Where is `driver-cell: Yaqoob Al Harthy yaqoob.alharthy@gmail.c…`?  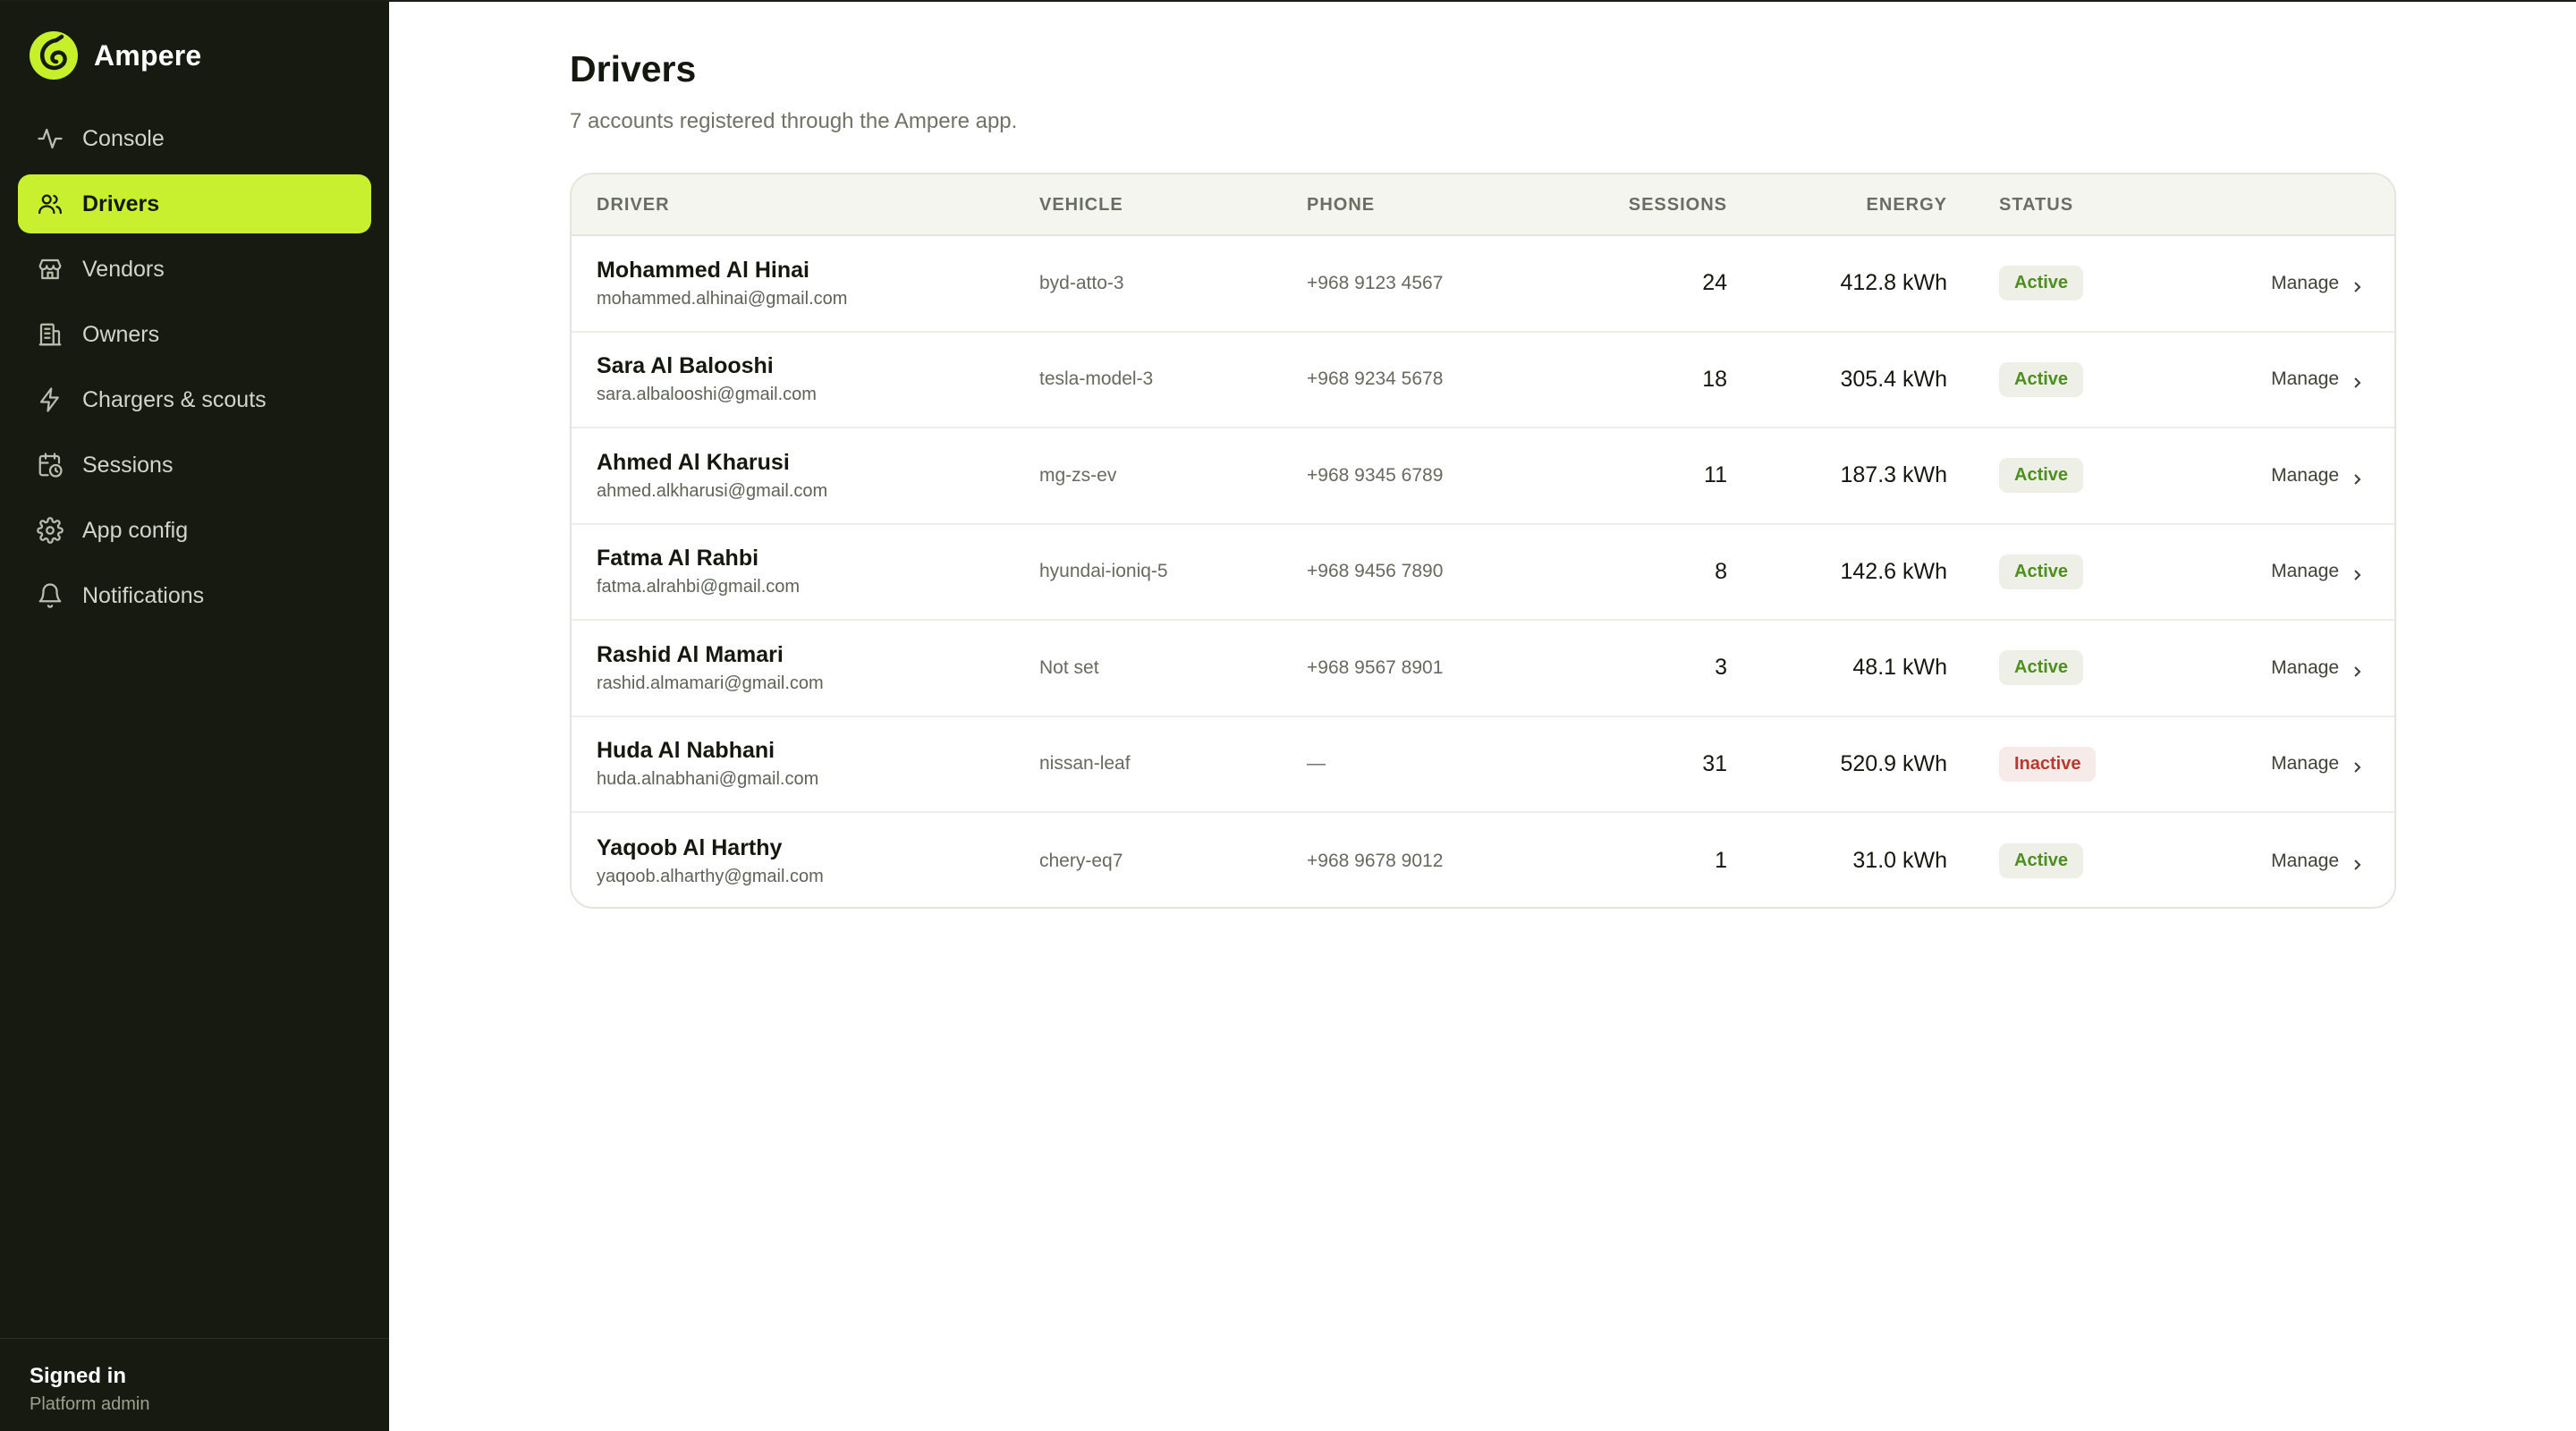 driver-cell: Yaqoob Al Harthy yaqoob.alharthy@gmail.c… is located at coordinates (710, 860).